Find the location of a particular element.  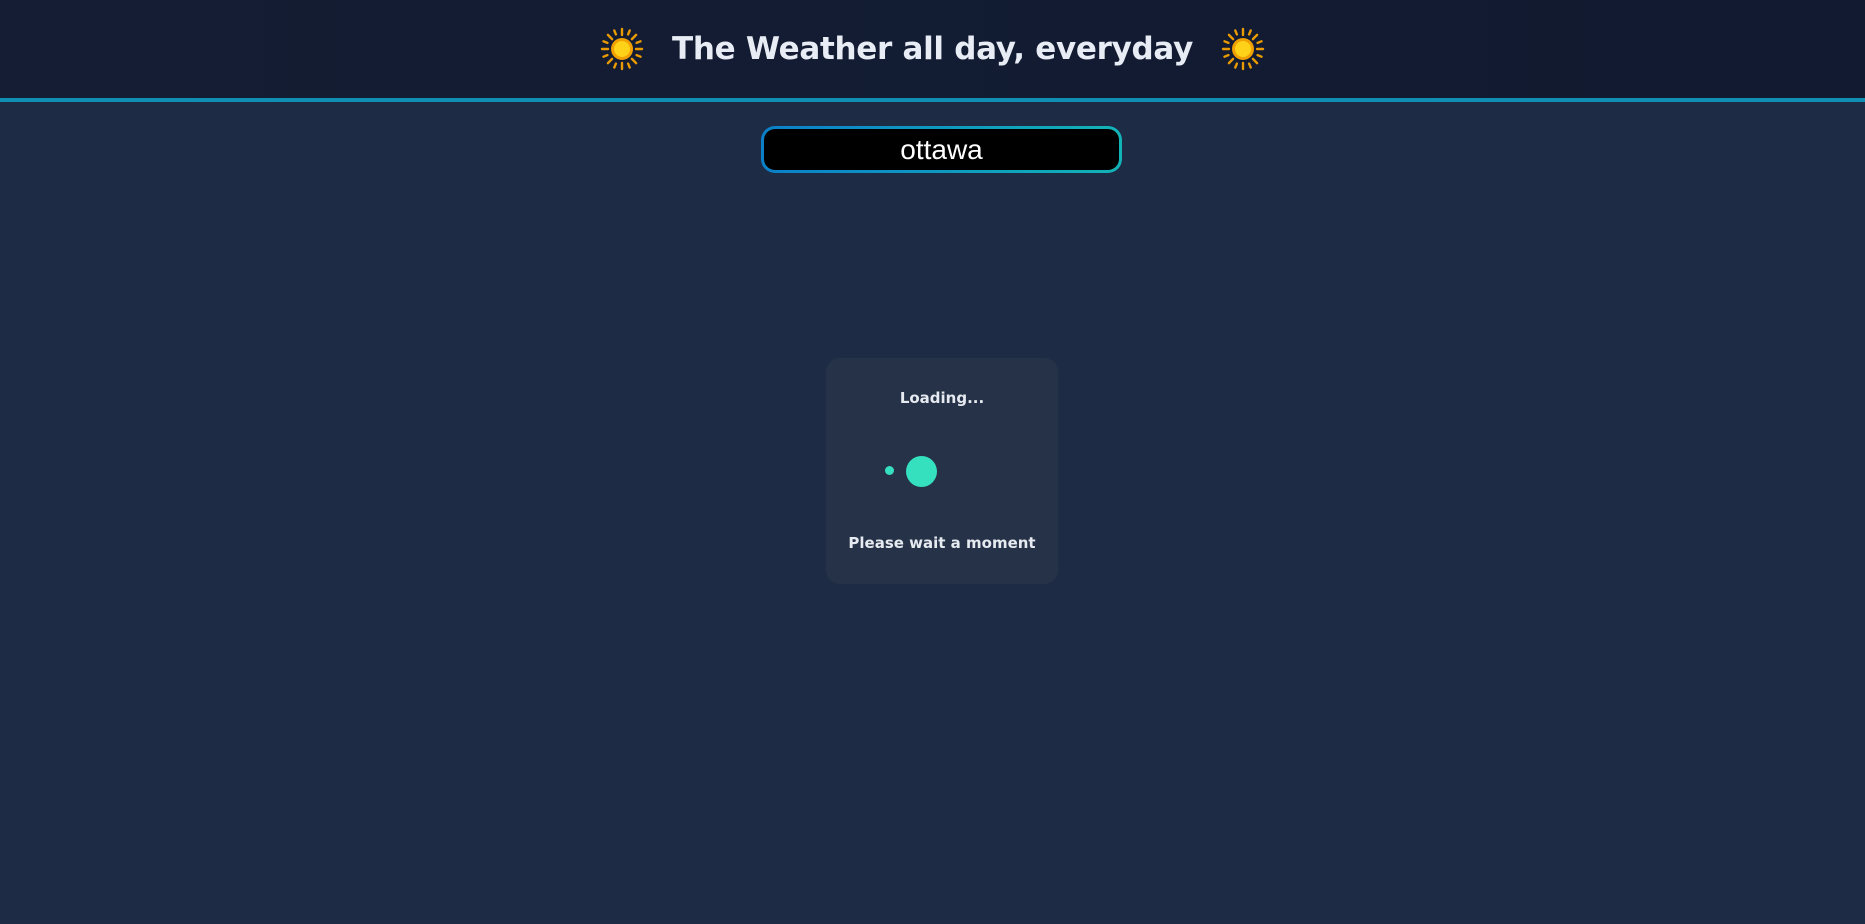

loading-dot-large is located at coordinates (921, 471).